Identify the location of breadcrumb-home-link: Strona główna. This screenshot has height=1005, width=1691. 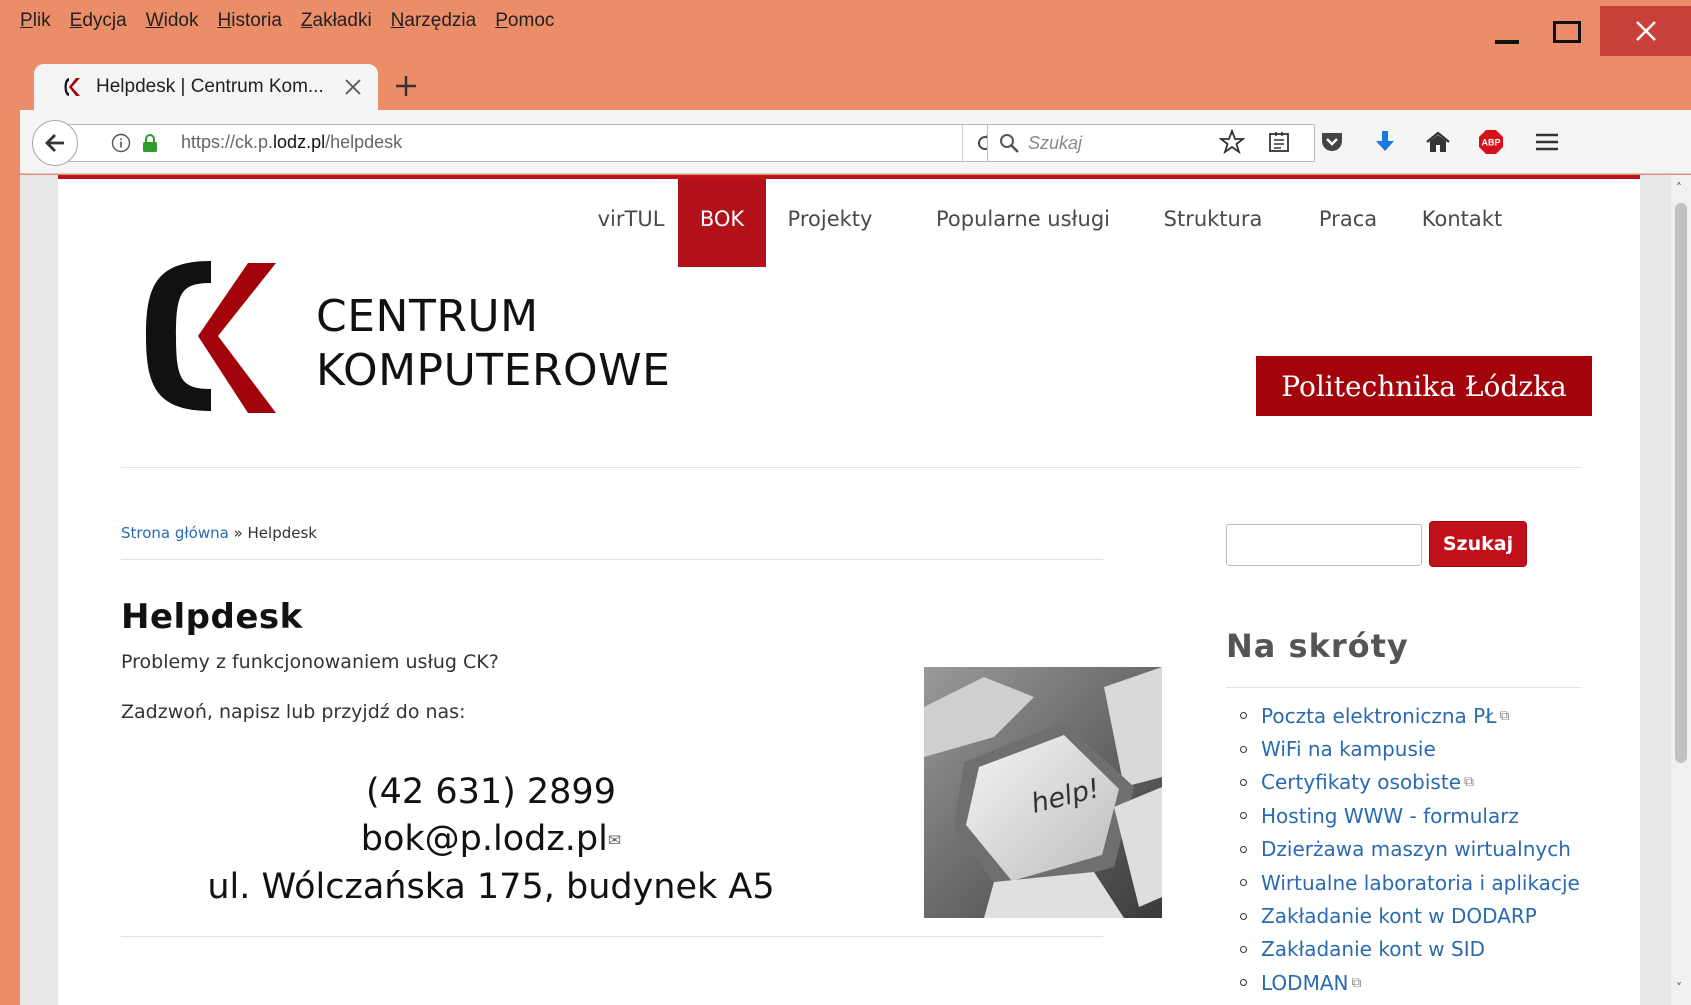
(175, 533).